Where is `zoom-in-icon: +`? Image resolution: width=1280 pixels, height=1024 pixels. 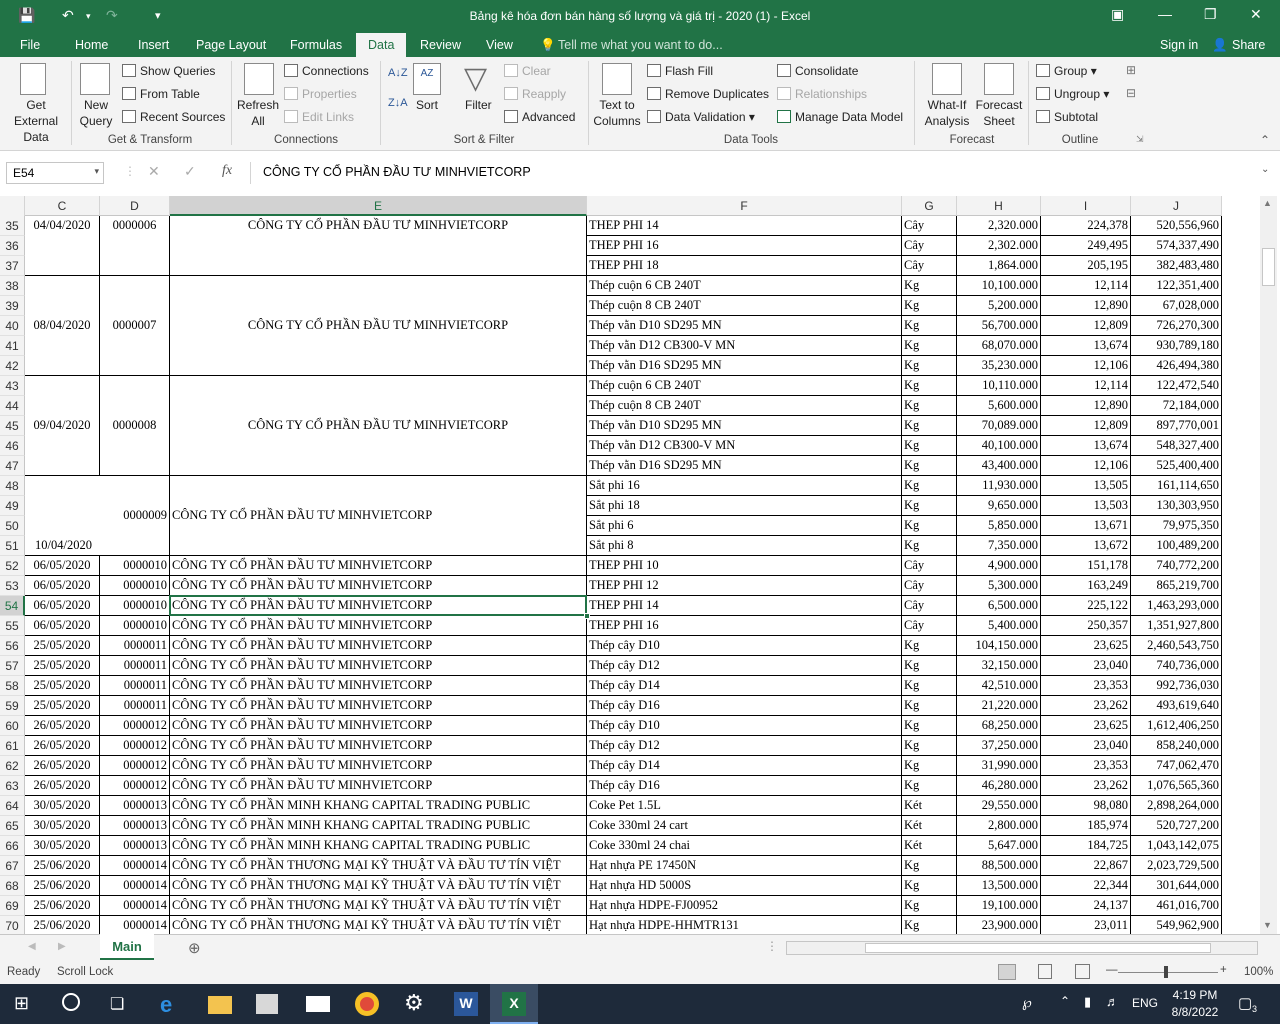
zoom-in-icon: + is located at coordinates (1223, 970).